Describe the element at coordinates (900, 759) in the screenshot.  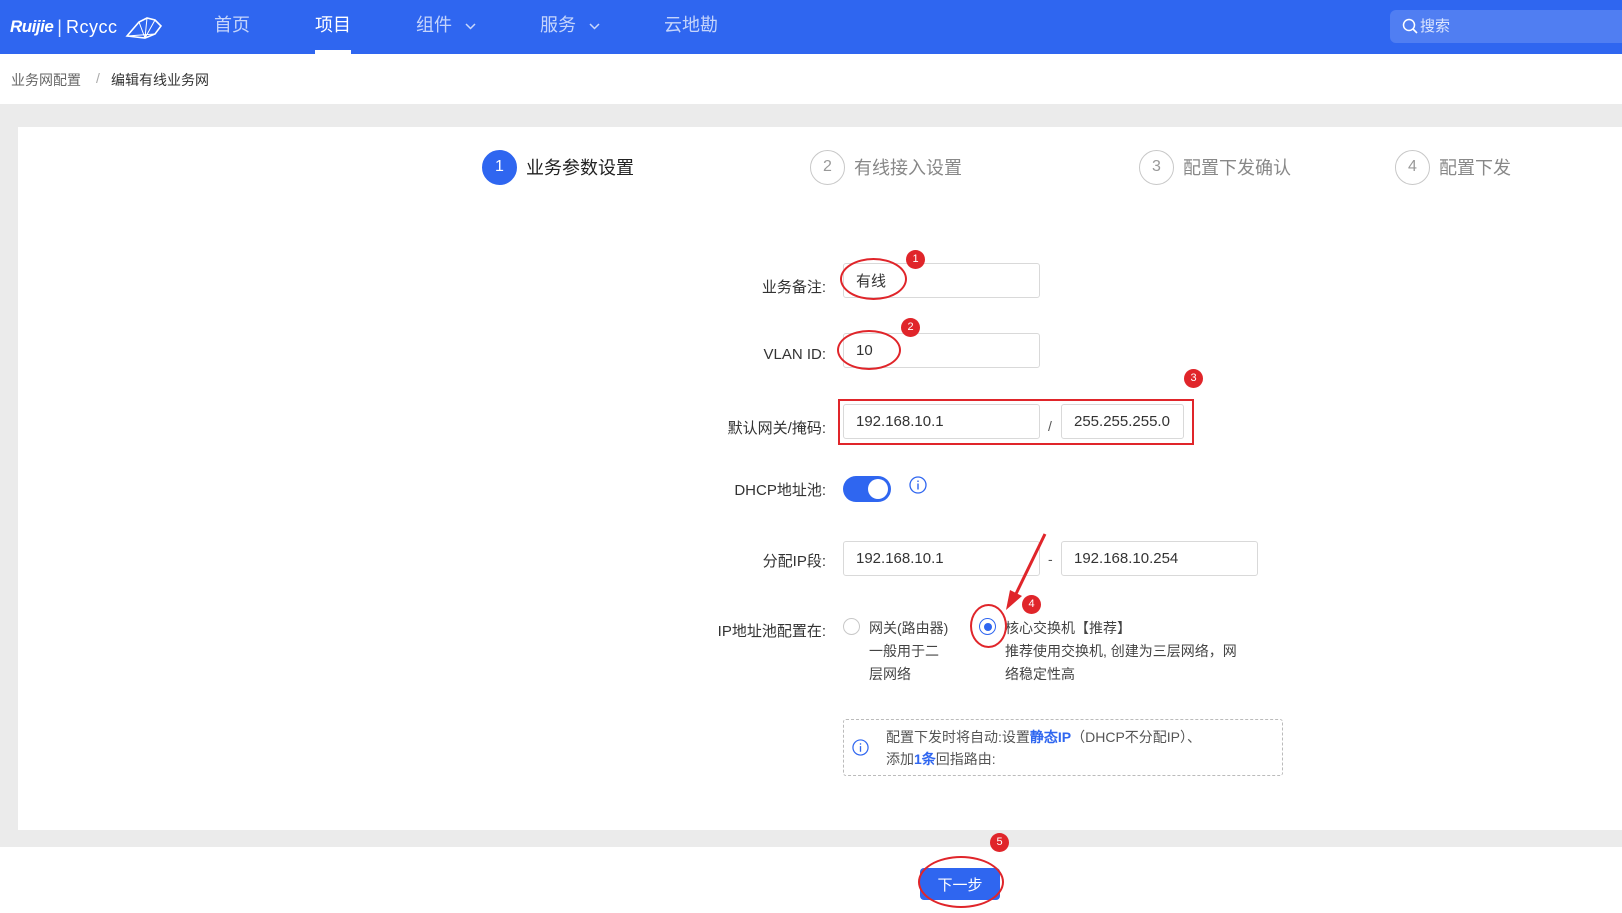
I see `notice-line-2-prefix: 添加` at that location.